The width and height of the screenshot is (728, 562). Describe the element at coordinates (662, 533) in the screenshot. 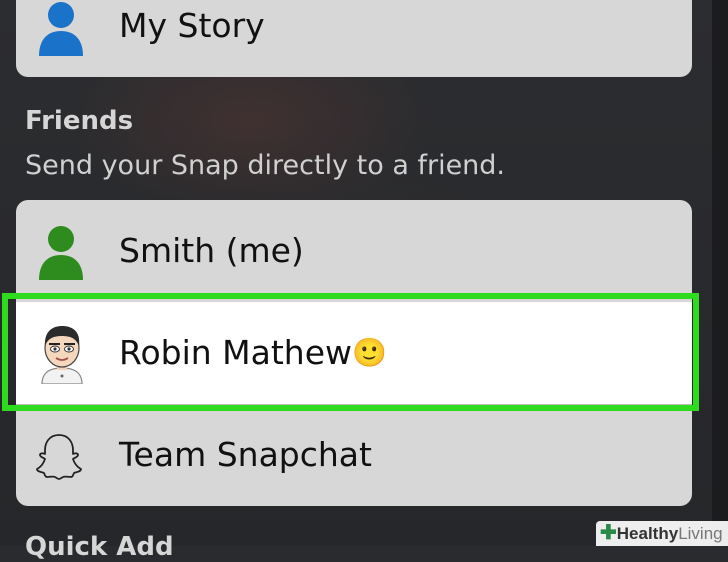

I see `watermark: ✚HealthyLiving` at that location.